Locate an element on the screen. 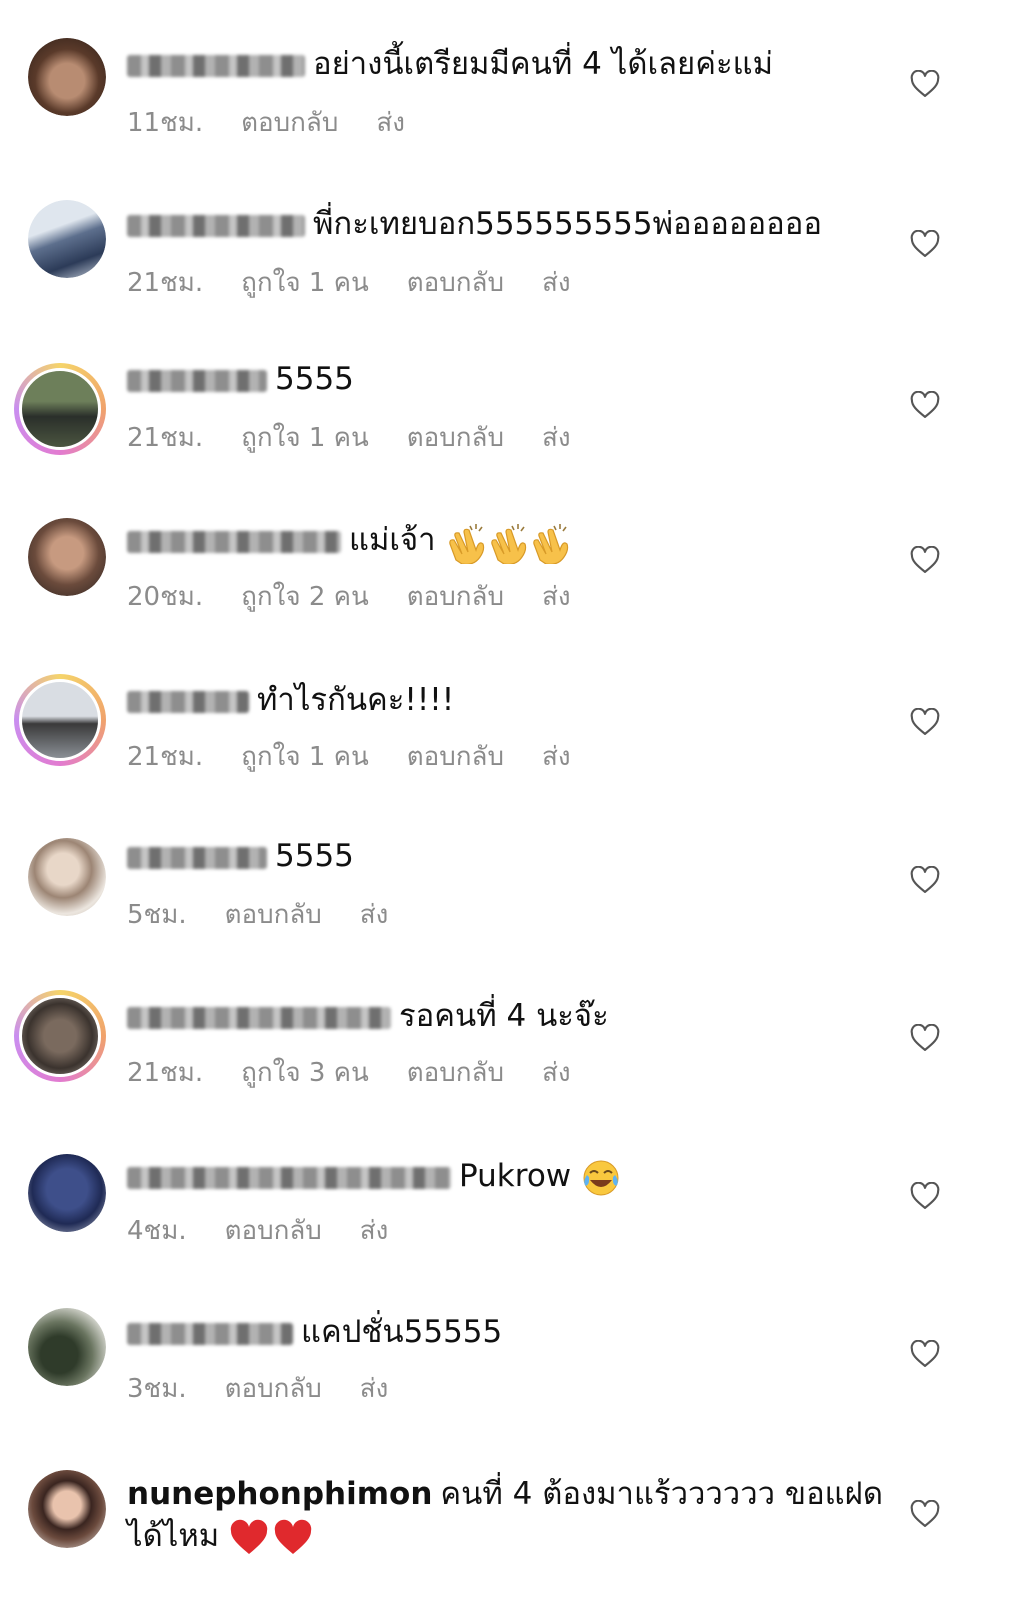  comment-meta: 3ชม. ตอบกลับ ส่ง is located at coordinates (276, 1388).